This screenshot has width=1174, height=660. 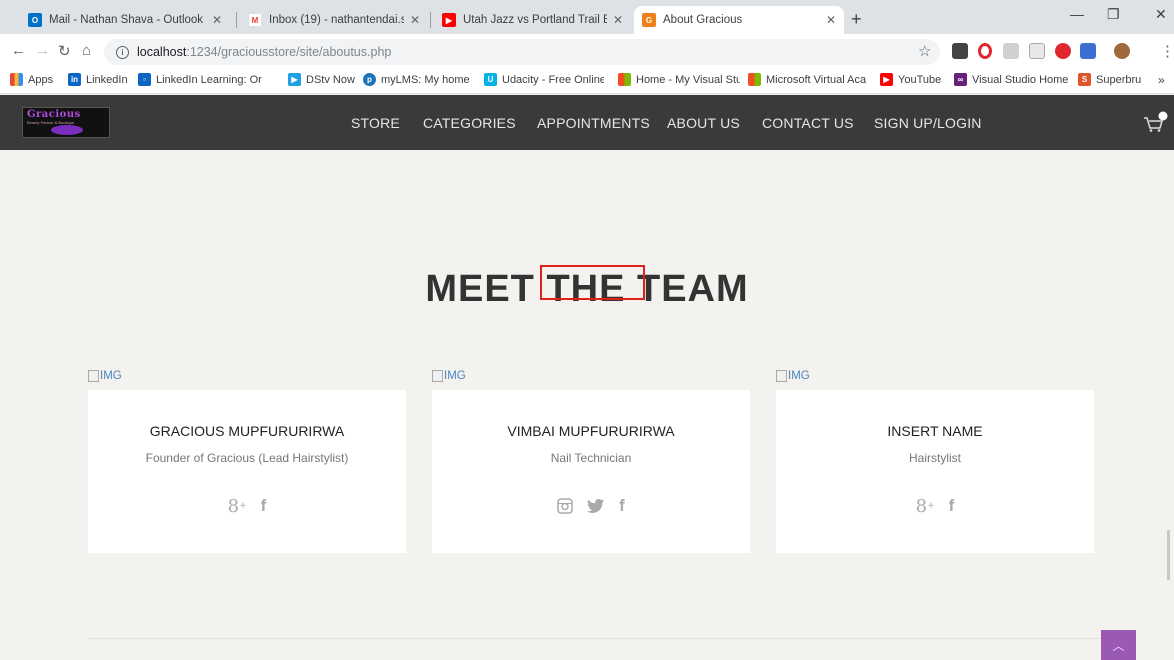 I want to click on member-info: VIMBAI MUPFURURIRWA Nail Technician f, so click(x=591, y=471).